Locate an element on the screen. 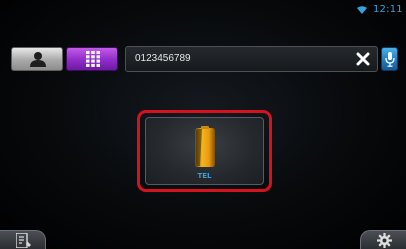  tel-label: TEL is located at coordinates (204, 176).